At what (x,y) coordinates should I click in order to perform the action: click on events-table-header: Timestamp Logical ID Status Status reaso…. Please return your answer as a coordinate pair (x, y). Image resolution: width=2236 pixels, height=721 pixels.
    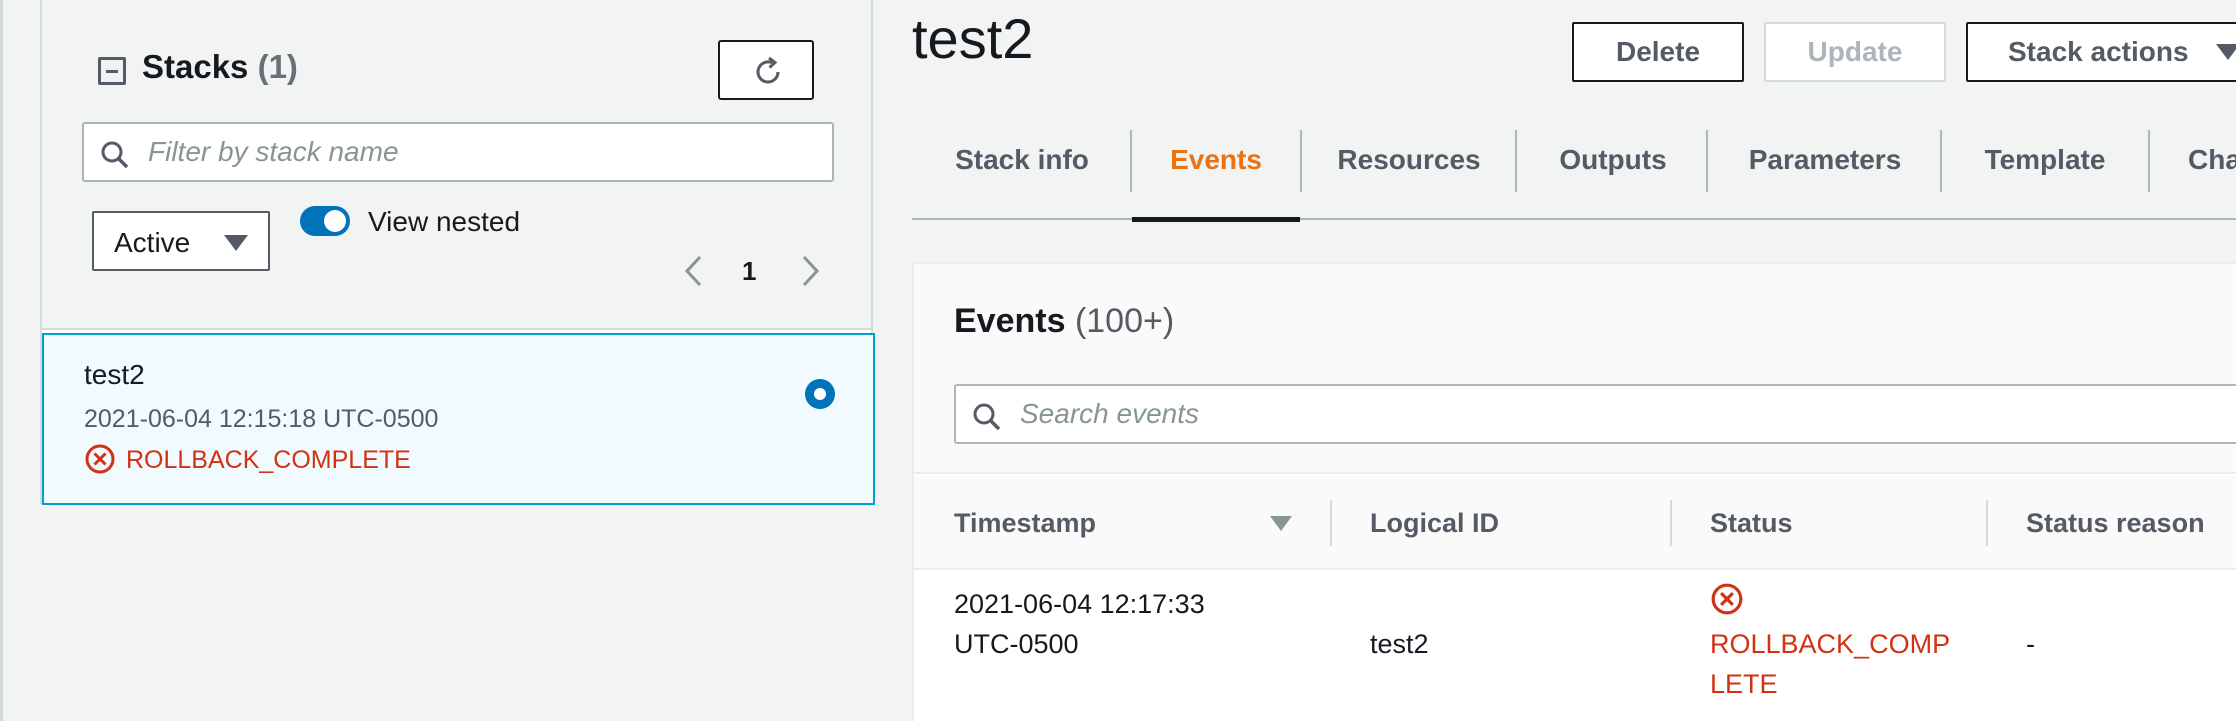
    Looking at the image, I should click on (1575, 523).